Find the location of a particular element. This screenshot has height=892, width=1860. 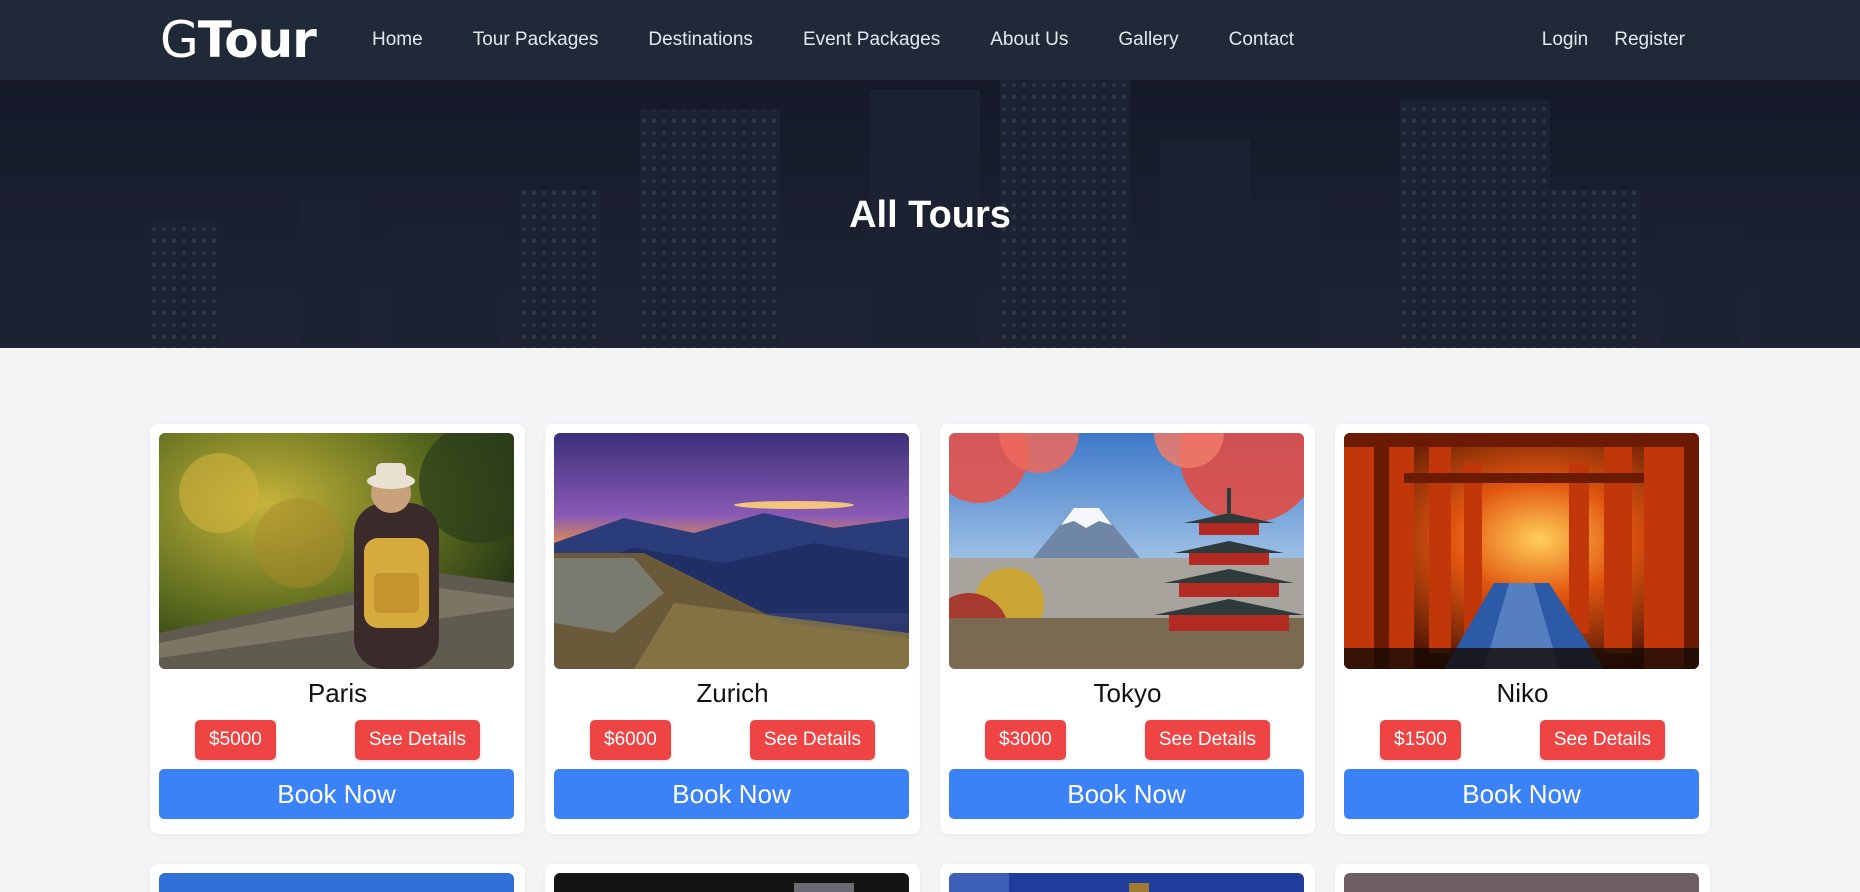

tour-image-zurich is located at coordinates (731, 551).